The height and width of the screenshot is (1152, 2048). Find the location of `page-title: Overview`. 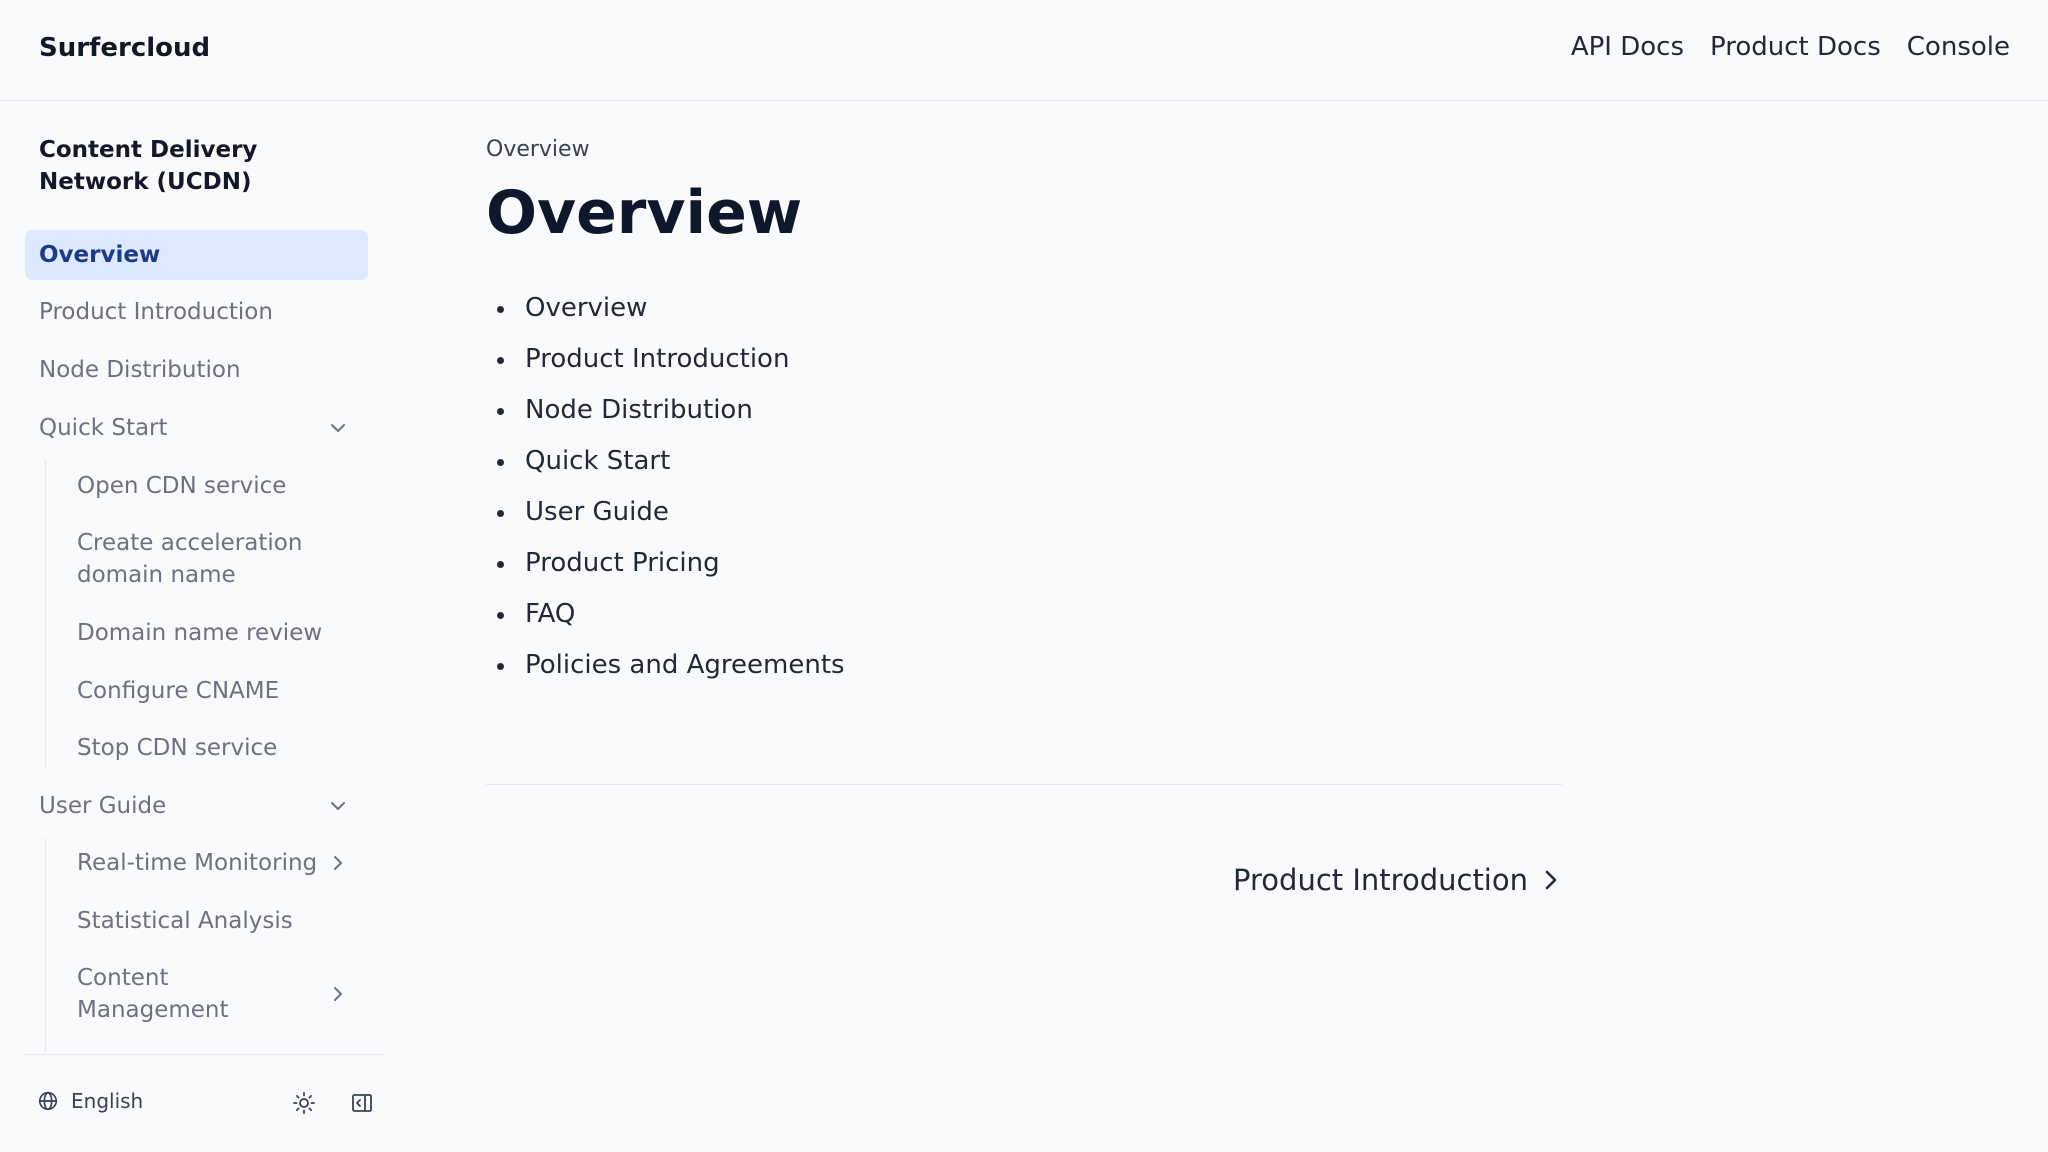

page-title: Overview is located at coordinates (644, 213).